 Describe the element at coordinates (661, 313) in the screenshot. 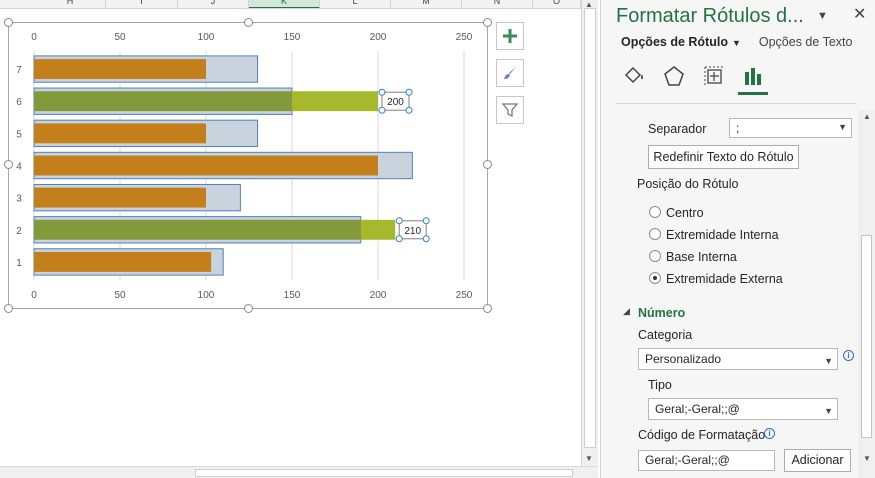

I see `number-section-title: Número` at that location.